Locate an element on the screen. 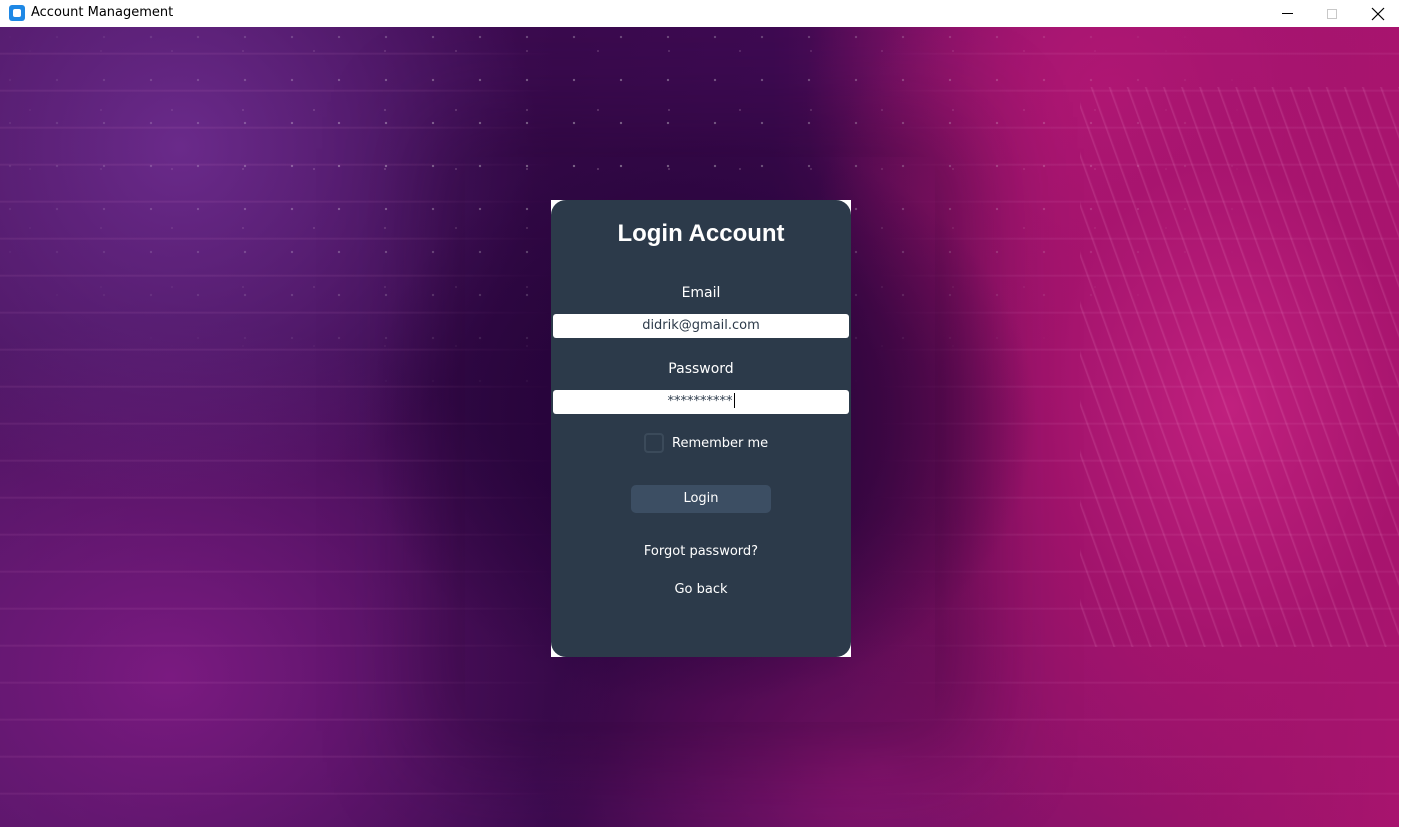 This screenshot has height=829, width=1404. email-label: Email is located at coordinates (701, 293).